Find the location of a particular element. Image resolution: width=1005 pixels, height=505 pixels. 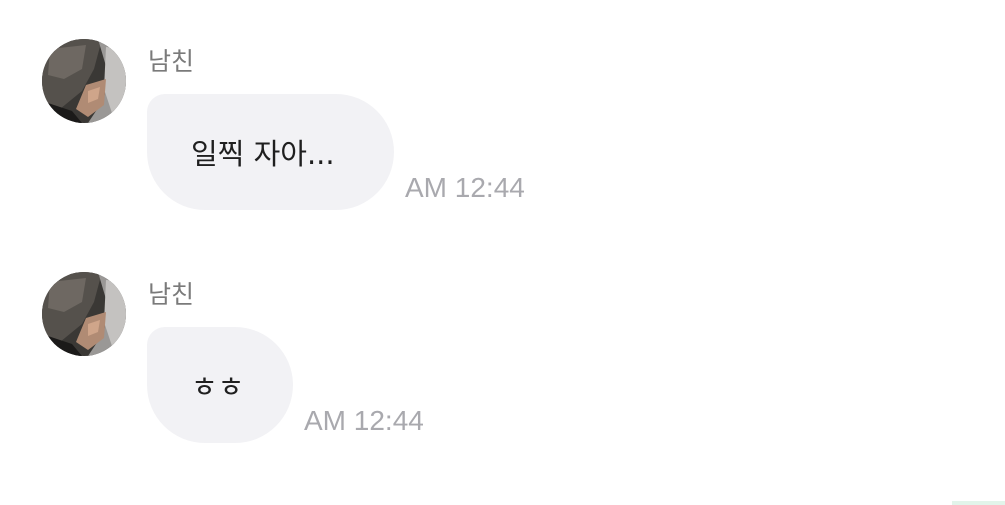

message-bubble: ㅎㅎ is located at coordinates (220, 385).